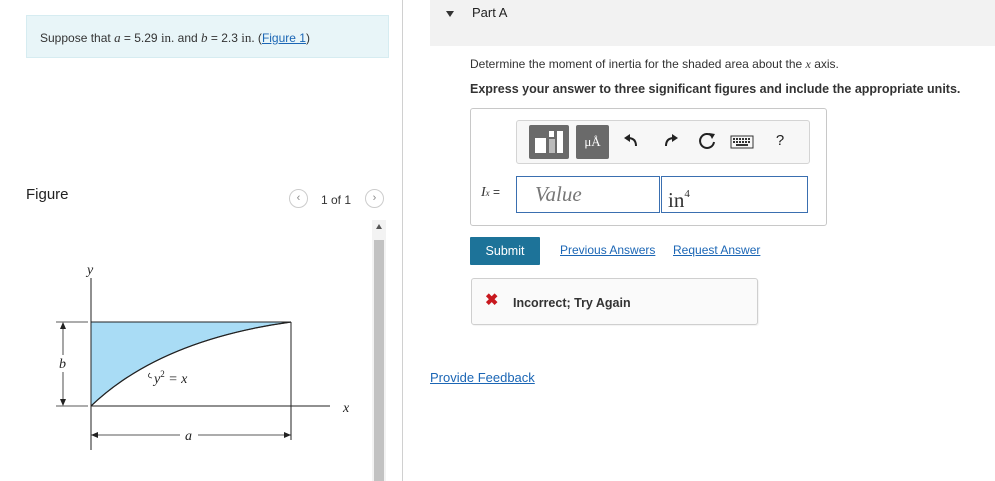 The height and width of the screenshot is (481, 995). I want to click on keyboard-icon, so click(742, 142).